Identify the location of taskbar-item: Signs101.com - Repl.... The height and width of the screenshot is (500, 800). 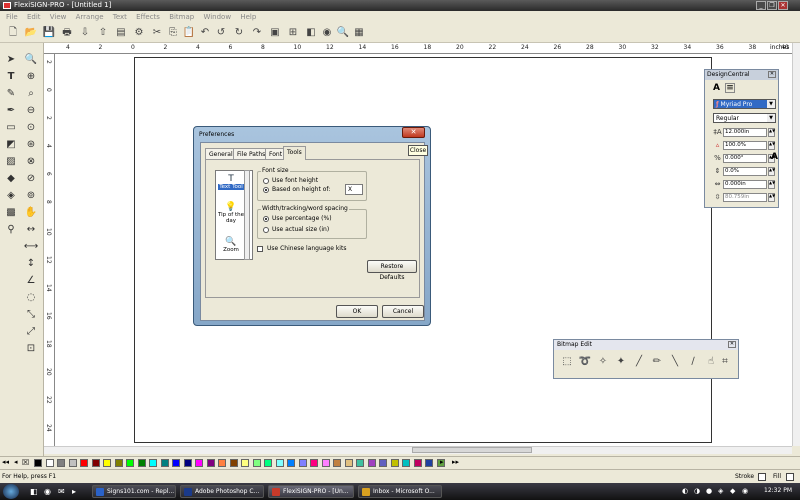
(134, 491).